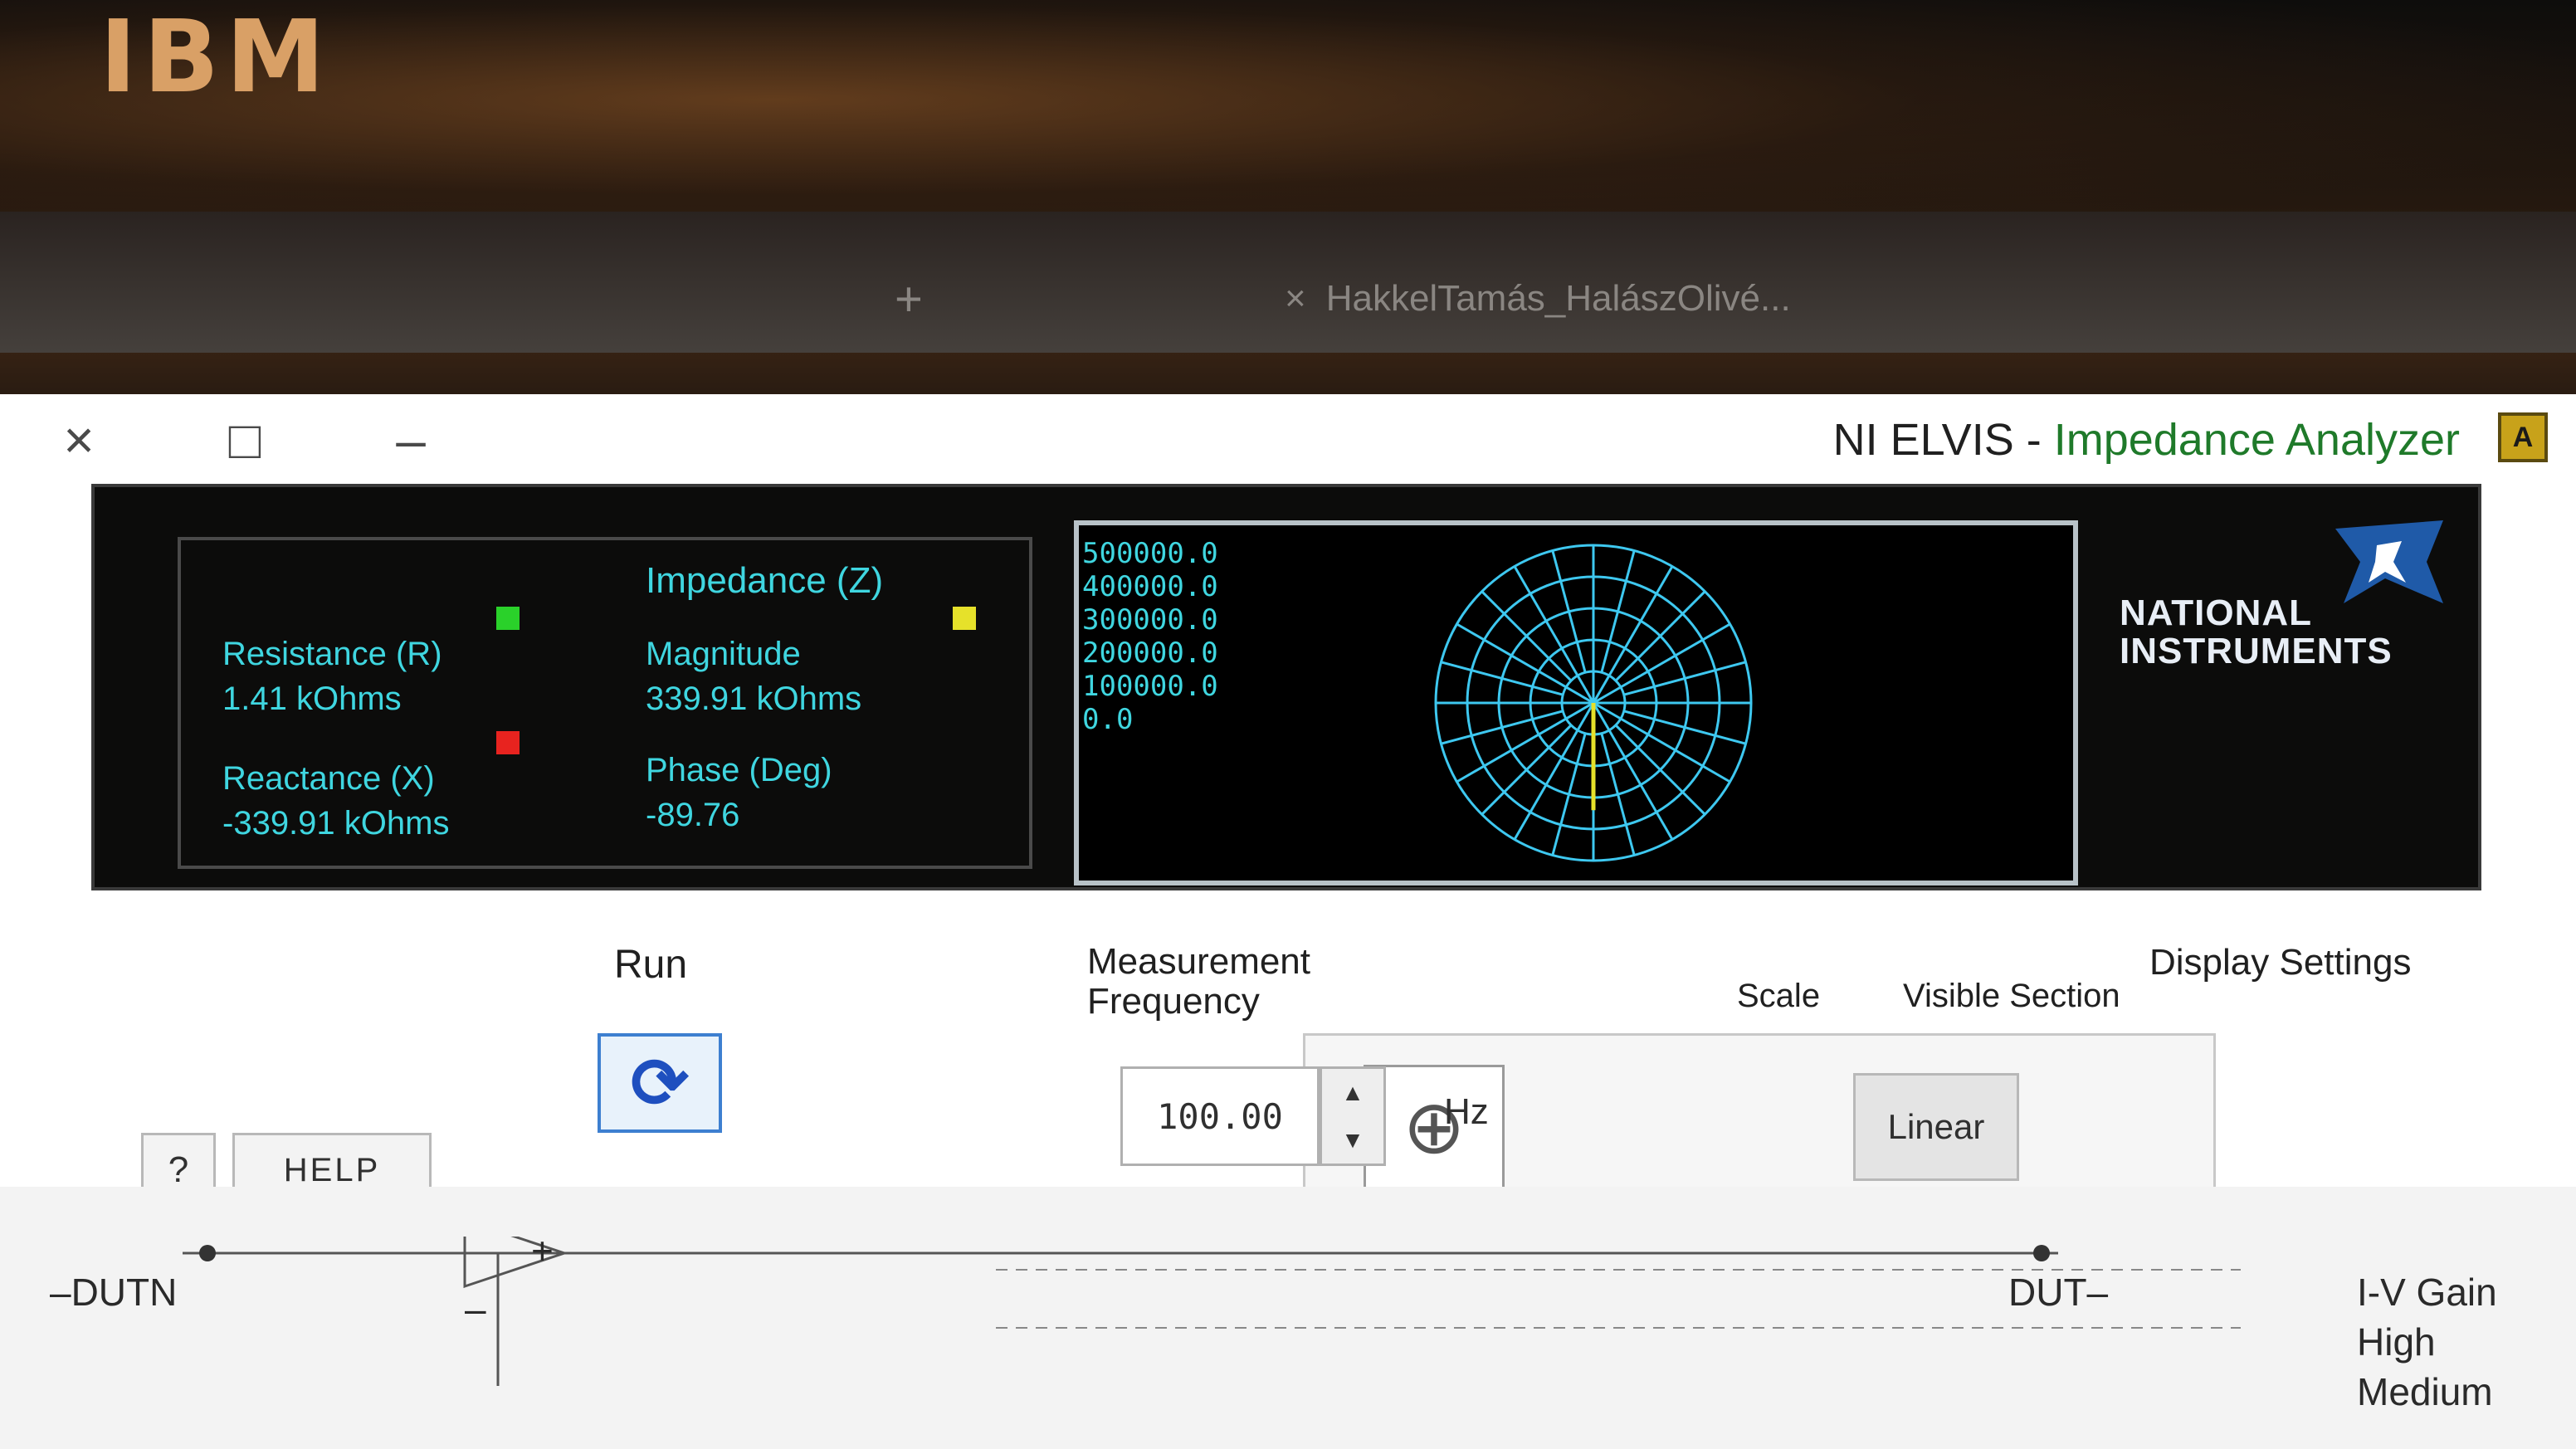 The width and height of the screenshot is (2576, 1449). Describe the element at coordinates (1467, 1112) in the screenshot. I see `frequency-unit: Hz` at that location.